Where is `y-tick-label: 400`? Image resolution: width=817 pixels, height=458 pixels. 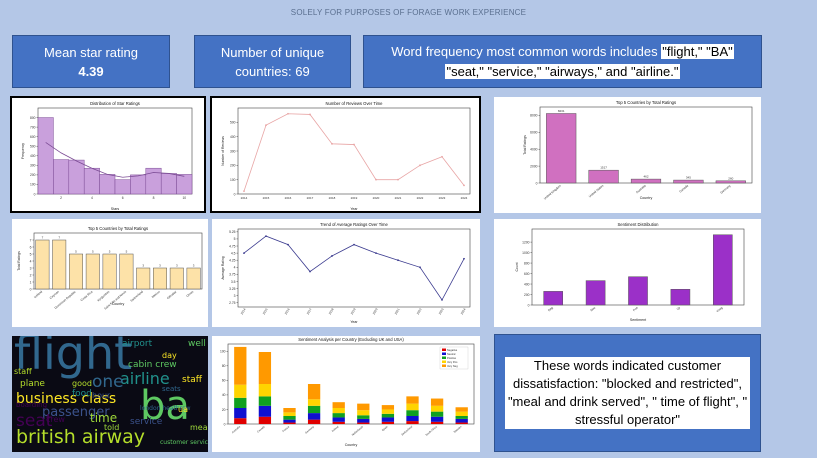 y-tick-label: 400 is located at coordinates (527, 284).